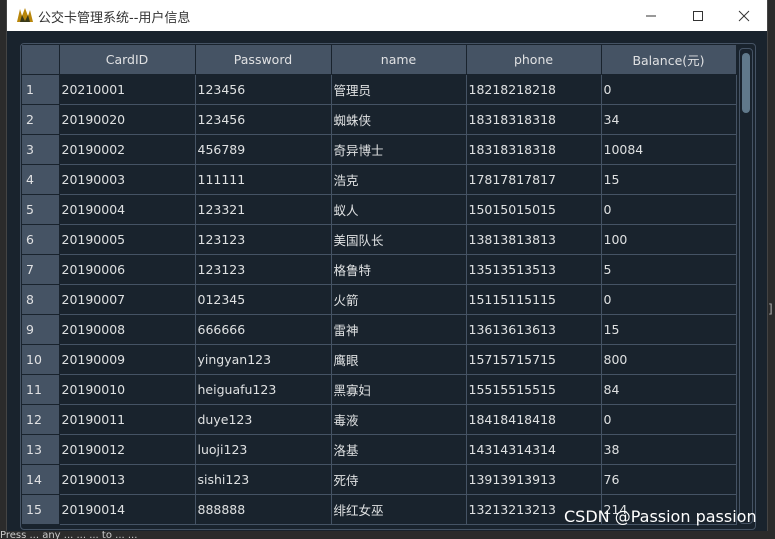  What do you see at coordinates (263, 179) in the screenshot?
I see `cell-password: 111111` at bounding box center [263, 179].